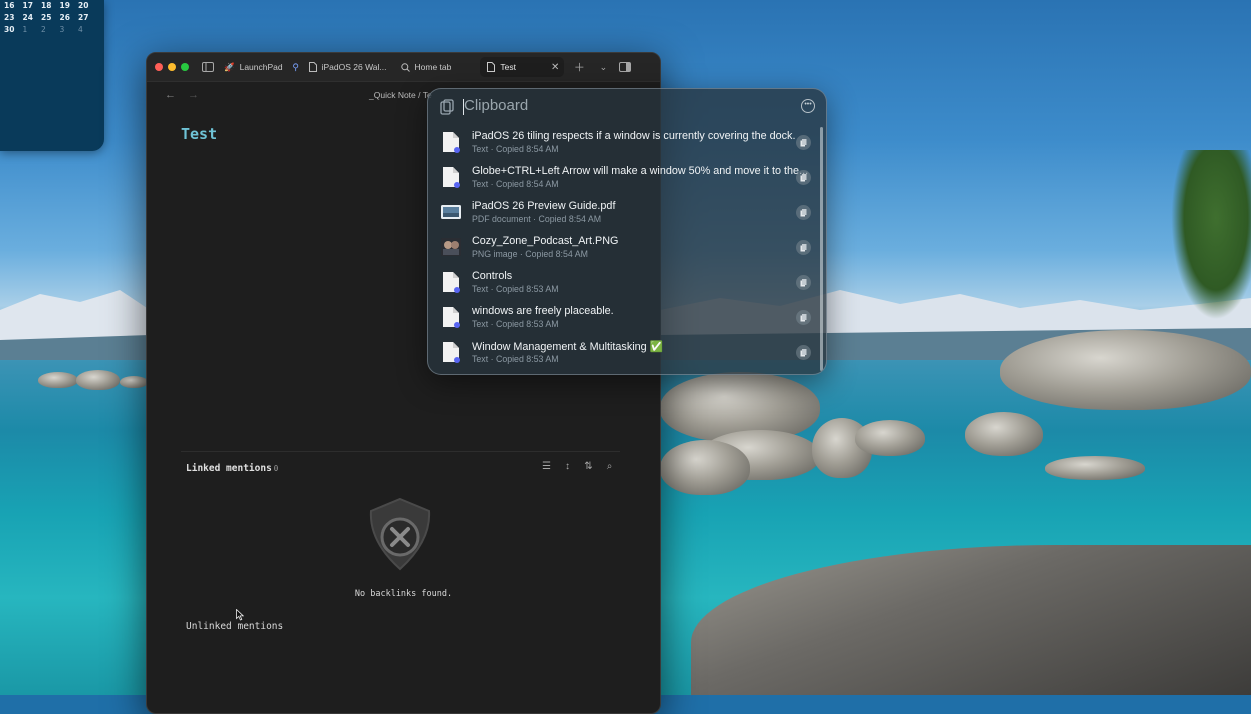 This screenshot has width=1251, height=714. What do you see at coordinates (625, 67) in the screenshot?
I see `right-sidebar-toggle-icon` at bounding box center [625, 67].